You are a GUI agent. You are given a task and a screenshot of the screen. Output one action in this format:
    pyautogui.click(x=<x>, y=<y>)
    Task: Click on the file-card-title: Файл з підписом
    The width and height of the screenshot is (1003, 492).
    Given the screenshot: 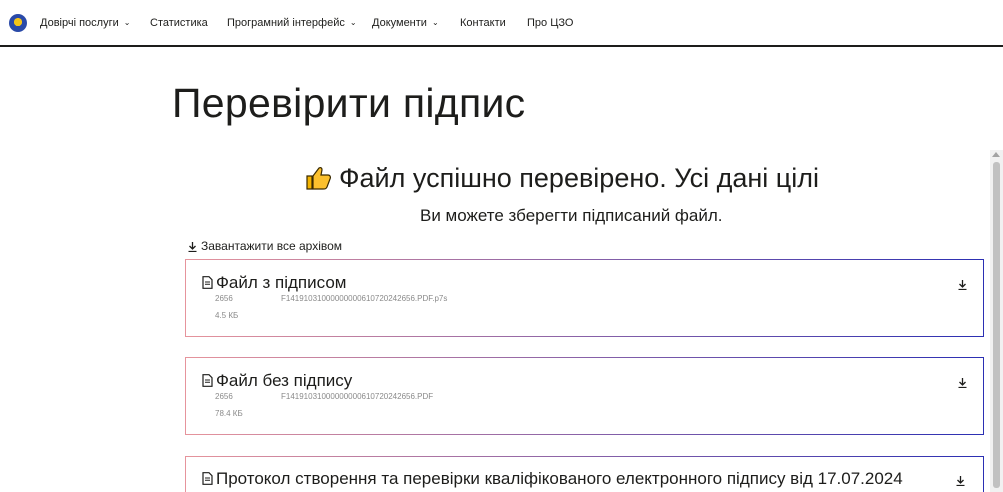 What is the action you would take?
    pyautogui.click(x=274, y=283)
    